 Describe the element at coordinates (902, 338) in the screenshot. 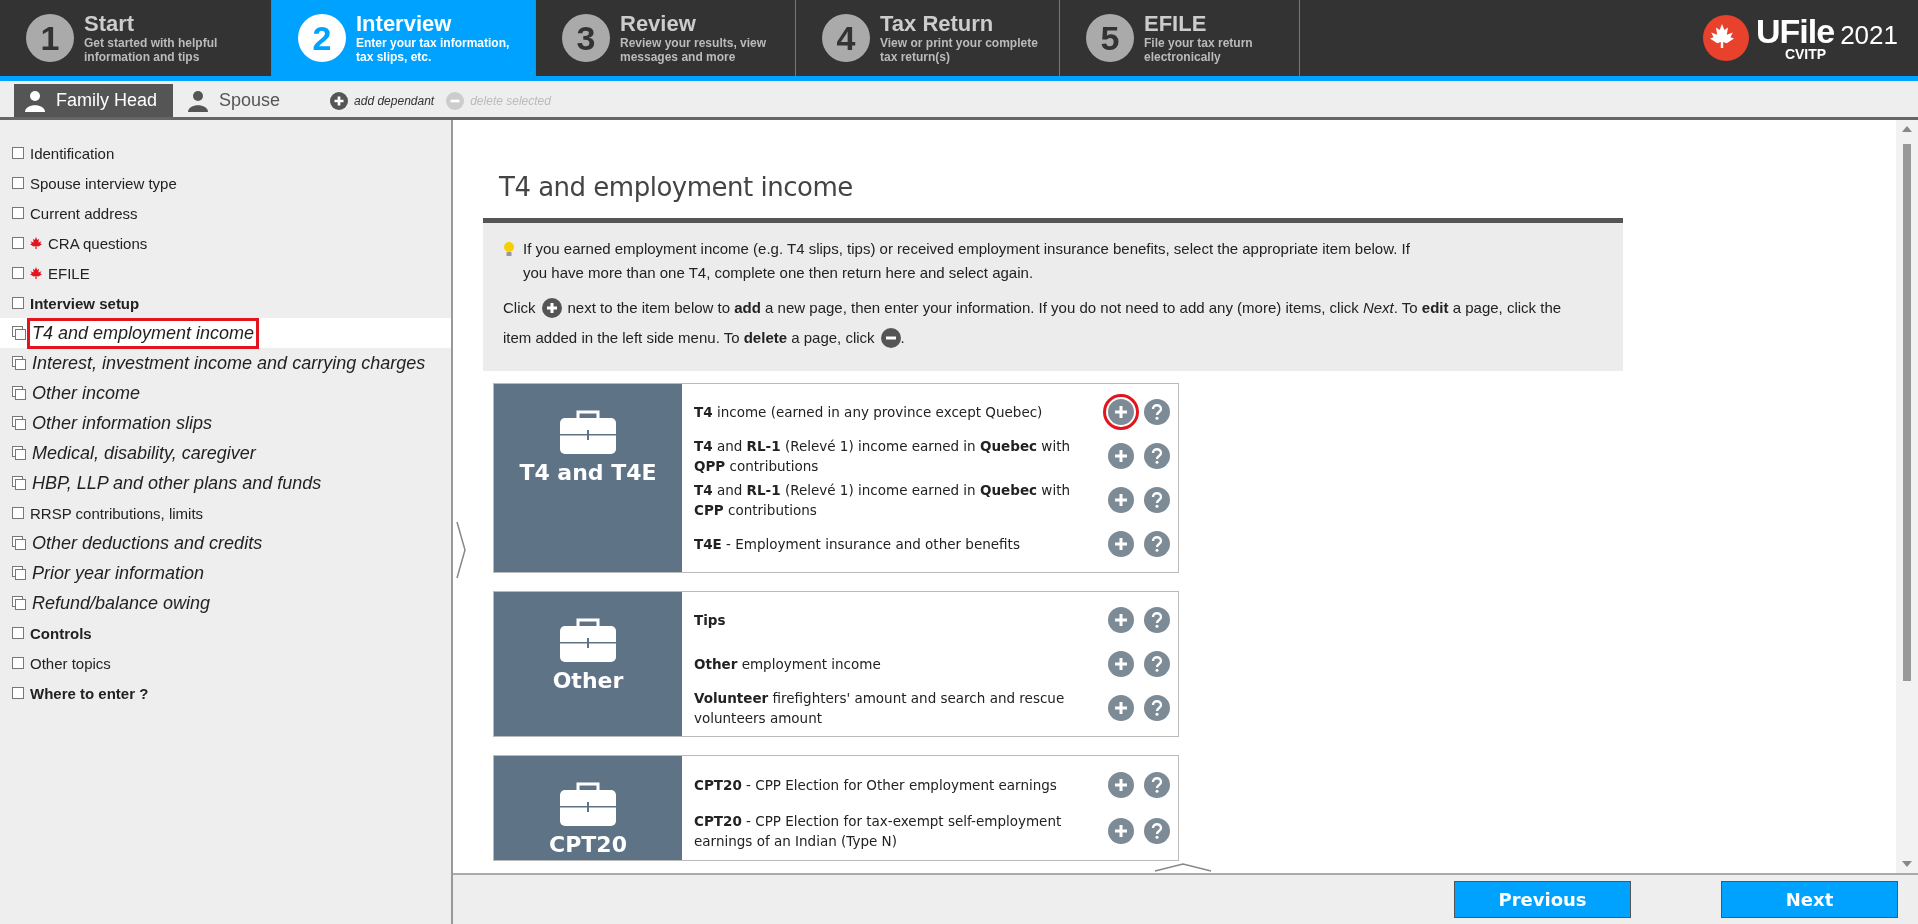

I see `instruction-text: .` at that location.